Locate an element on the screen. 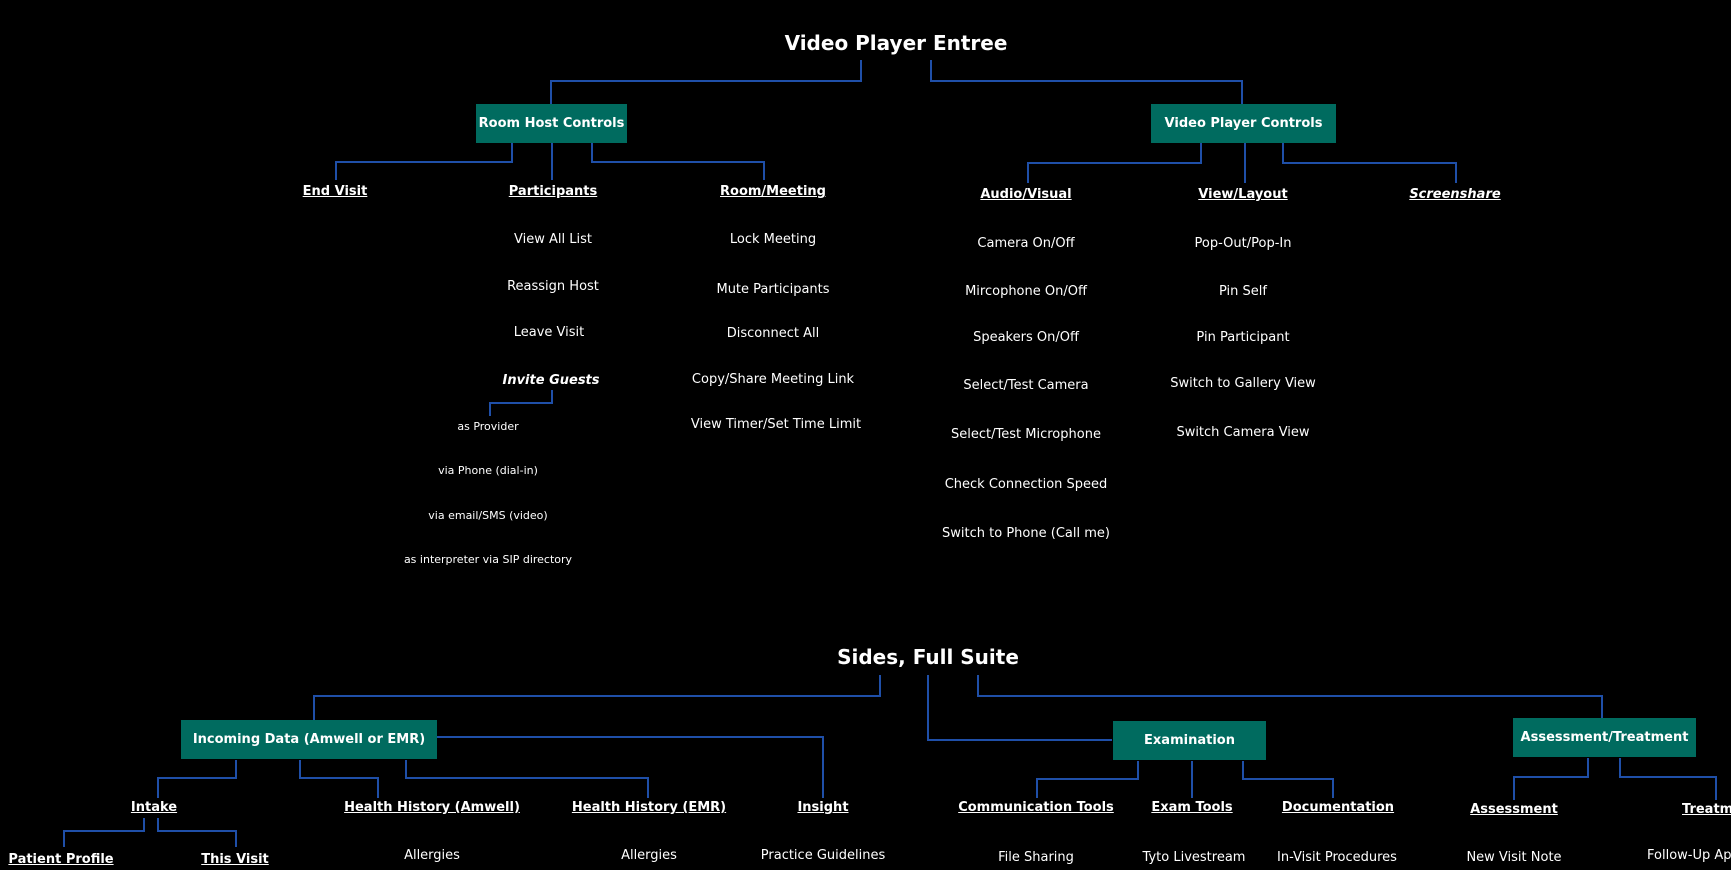 The width and height of the screenshot is (1731, 870). leaf-item: Select/Test Camera is located at coordinates (1026, 385).